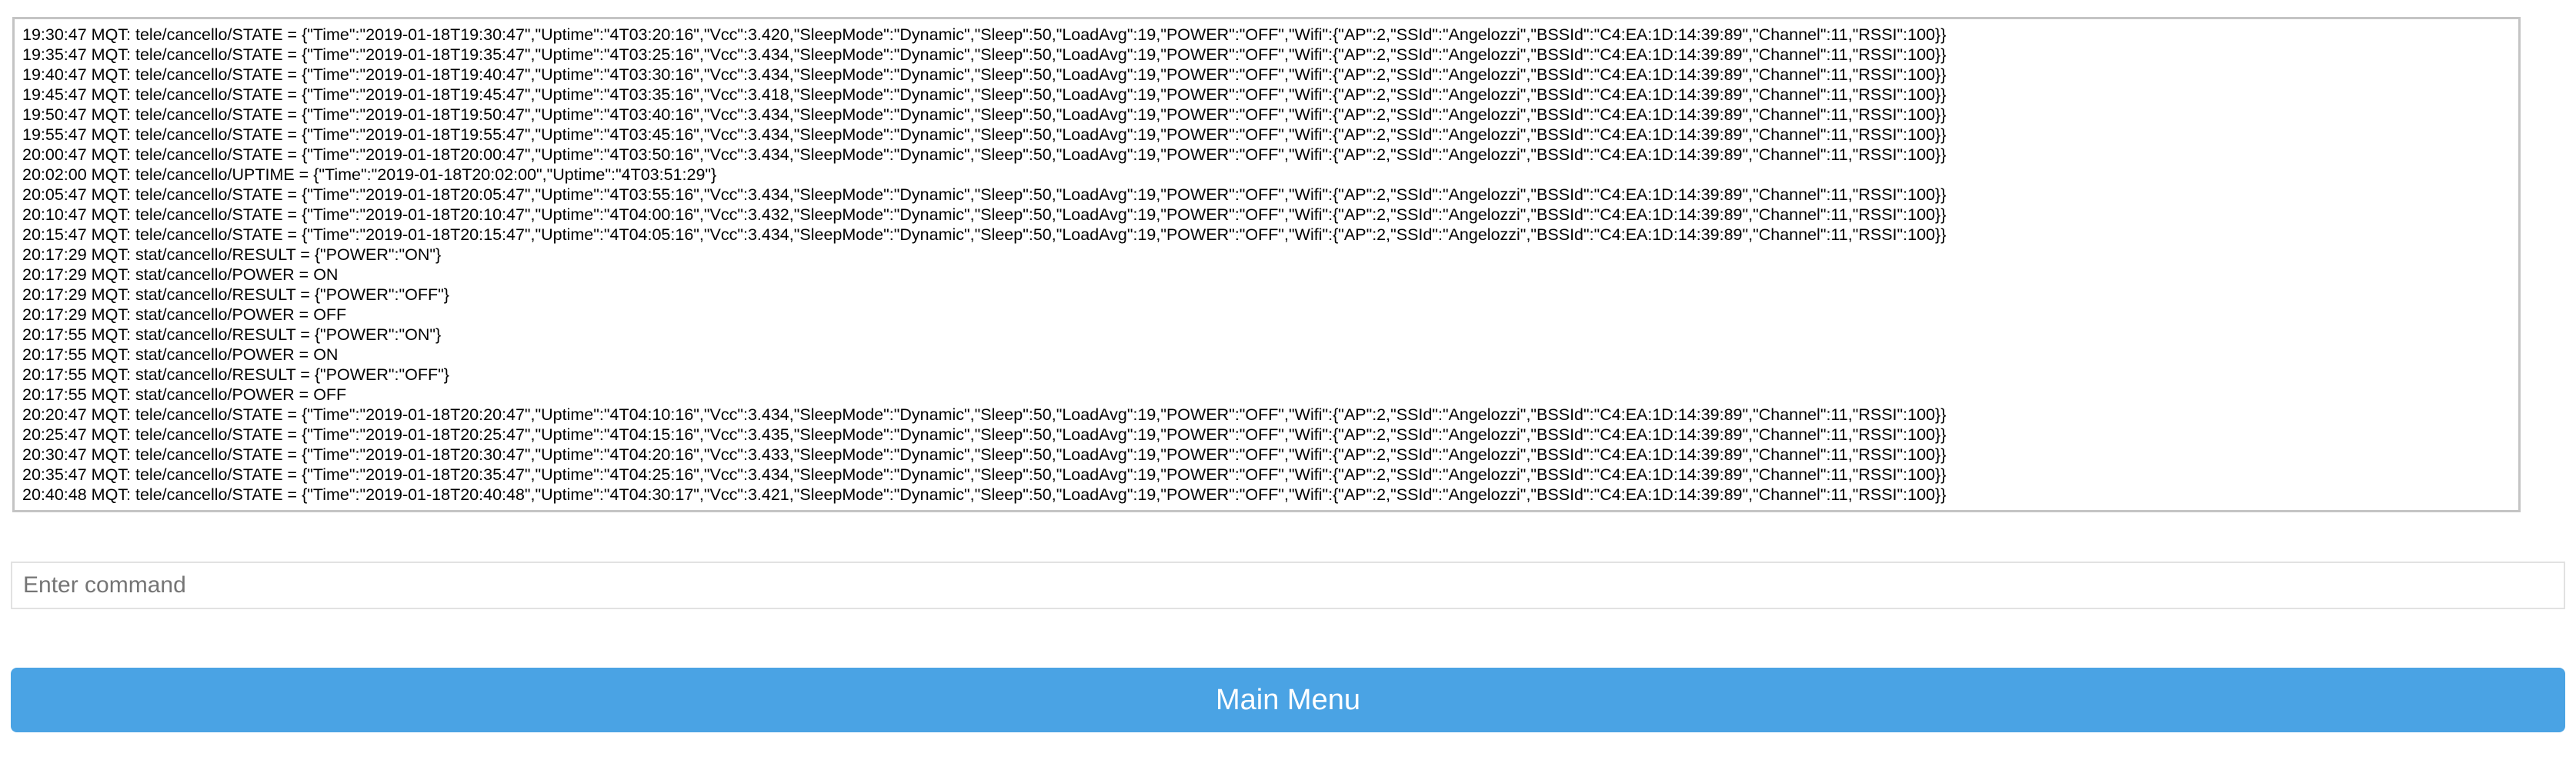  What do you see at coordinates (185, 315) in the screenshot?
I see `log-line: 20:17:29 MQT: stat/cancello/POWER = OFF` at bounding box center [185, 315].